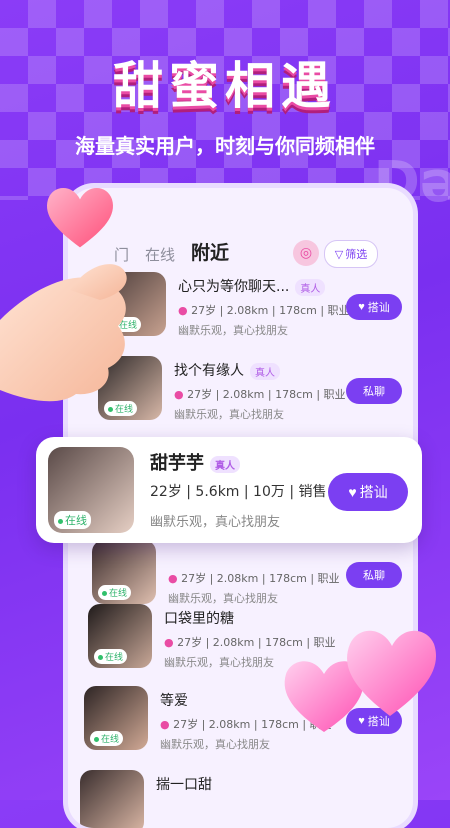 The width and height of the screenshot is (450, 828). Describe the element at coordinates (160, 254) in the screenshot. I see `tab-online: 在线` at that location.